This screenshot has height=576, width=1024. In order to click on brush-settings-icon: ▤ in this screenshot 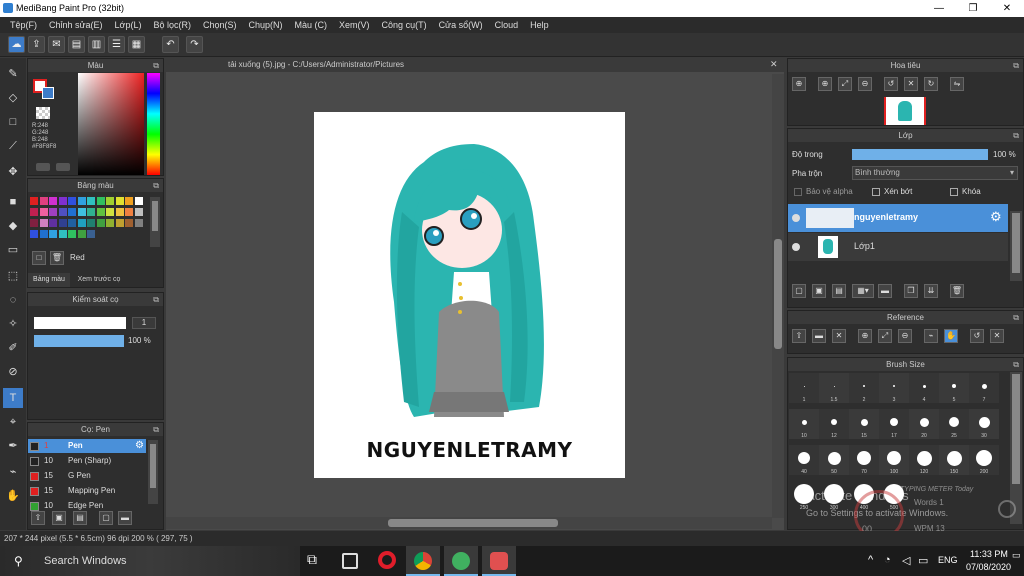, I will do `click(80, 518)`.